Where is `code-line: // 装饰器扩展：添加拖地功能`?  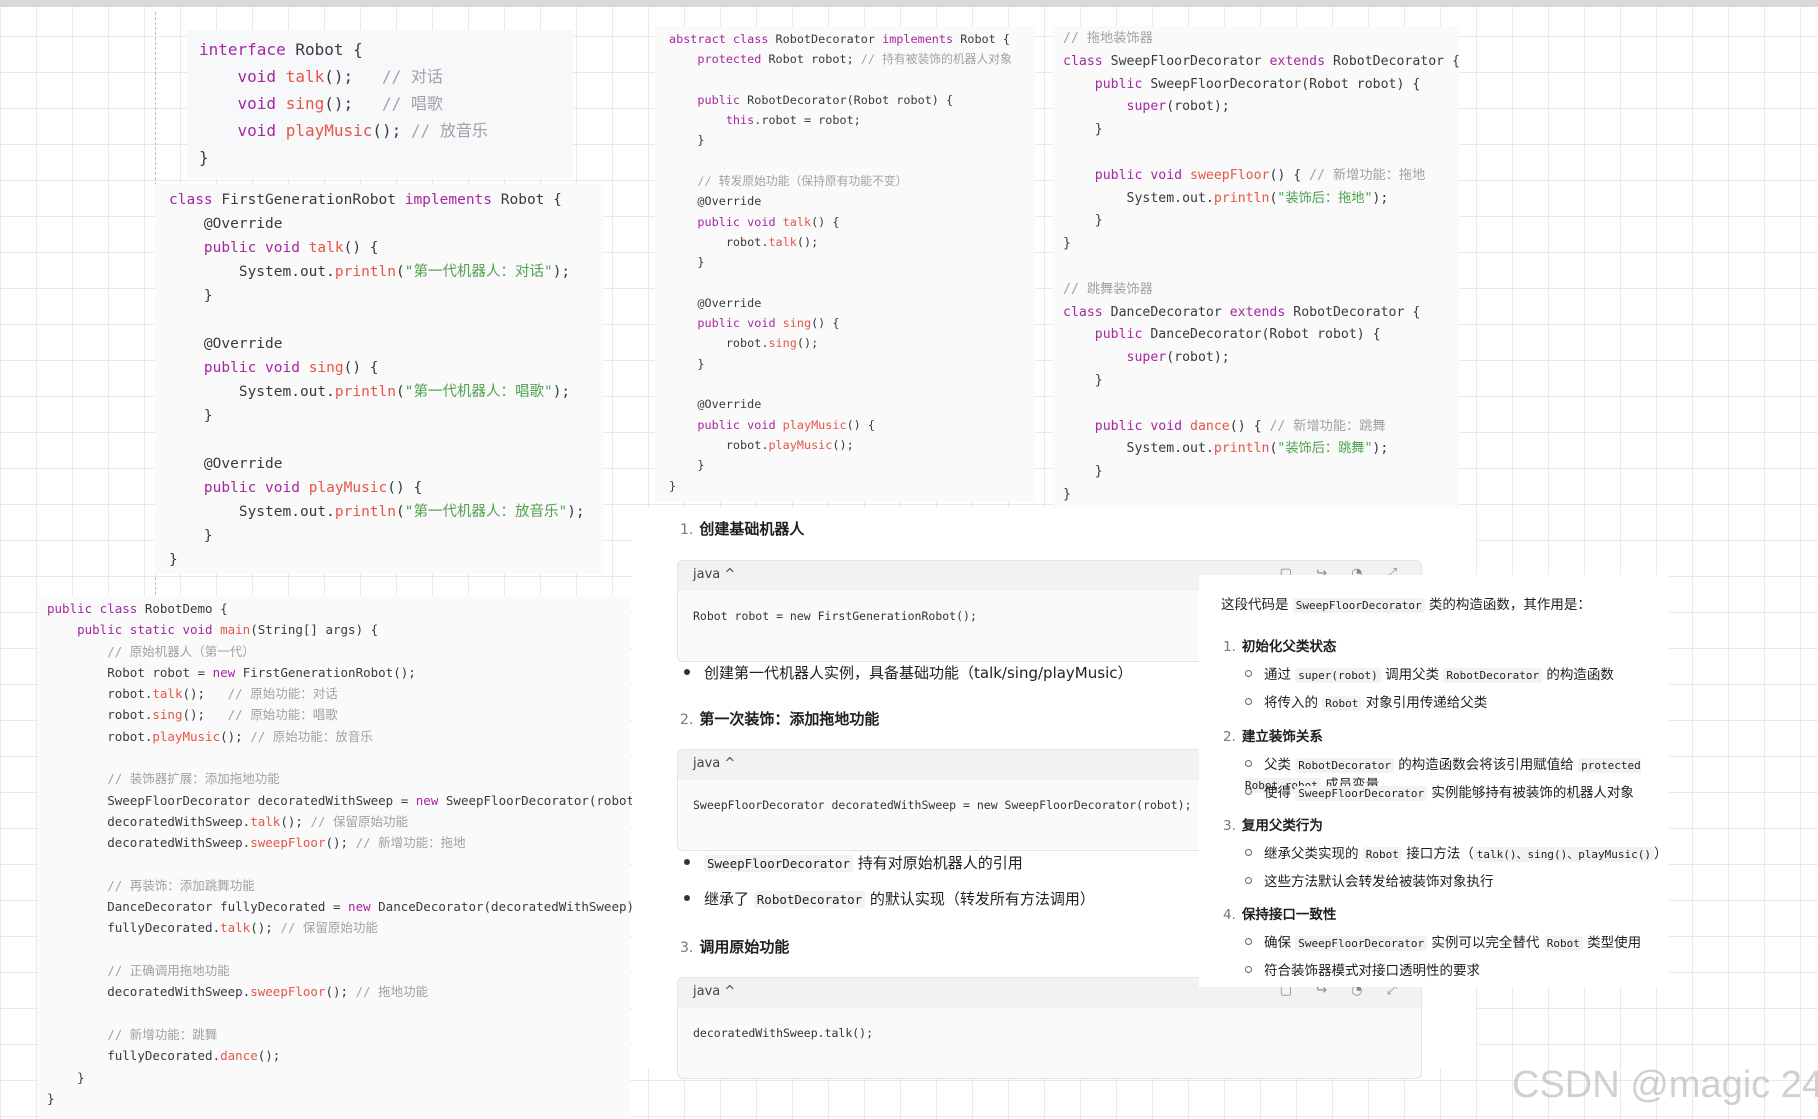
code-line: // 装饰器扩展：添加拖地功能 is located at coordinates (193, 779).